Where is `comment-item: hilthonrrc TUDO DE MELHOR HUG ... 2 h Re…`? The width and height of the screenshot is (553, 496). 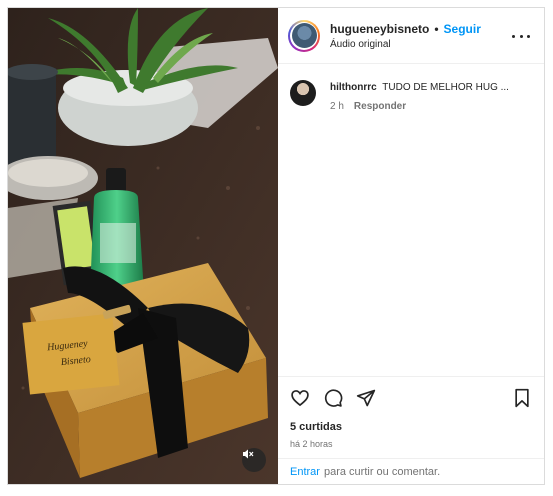 comment-item: hilthonrrc TUDO DE MELHOR HUG ... 2 h Re… is located at coordinates (417, 96).